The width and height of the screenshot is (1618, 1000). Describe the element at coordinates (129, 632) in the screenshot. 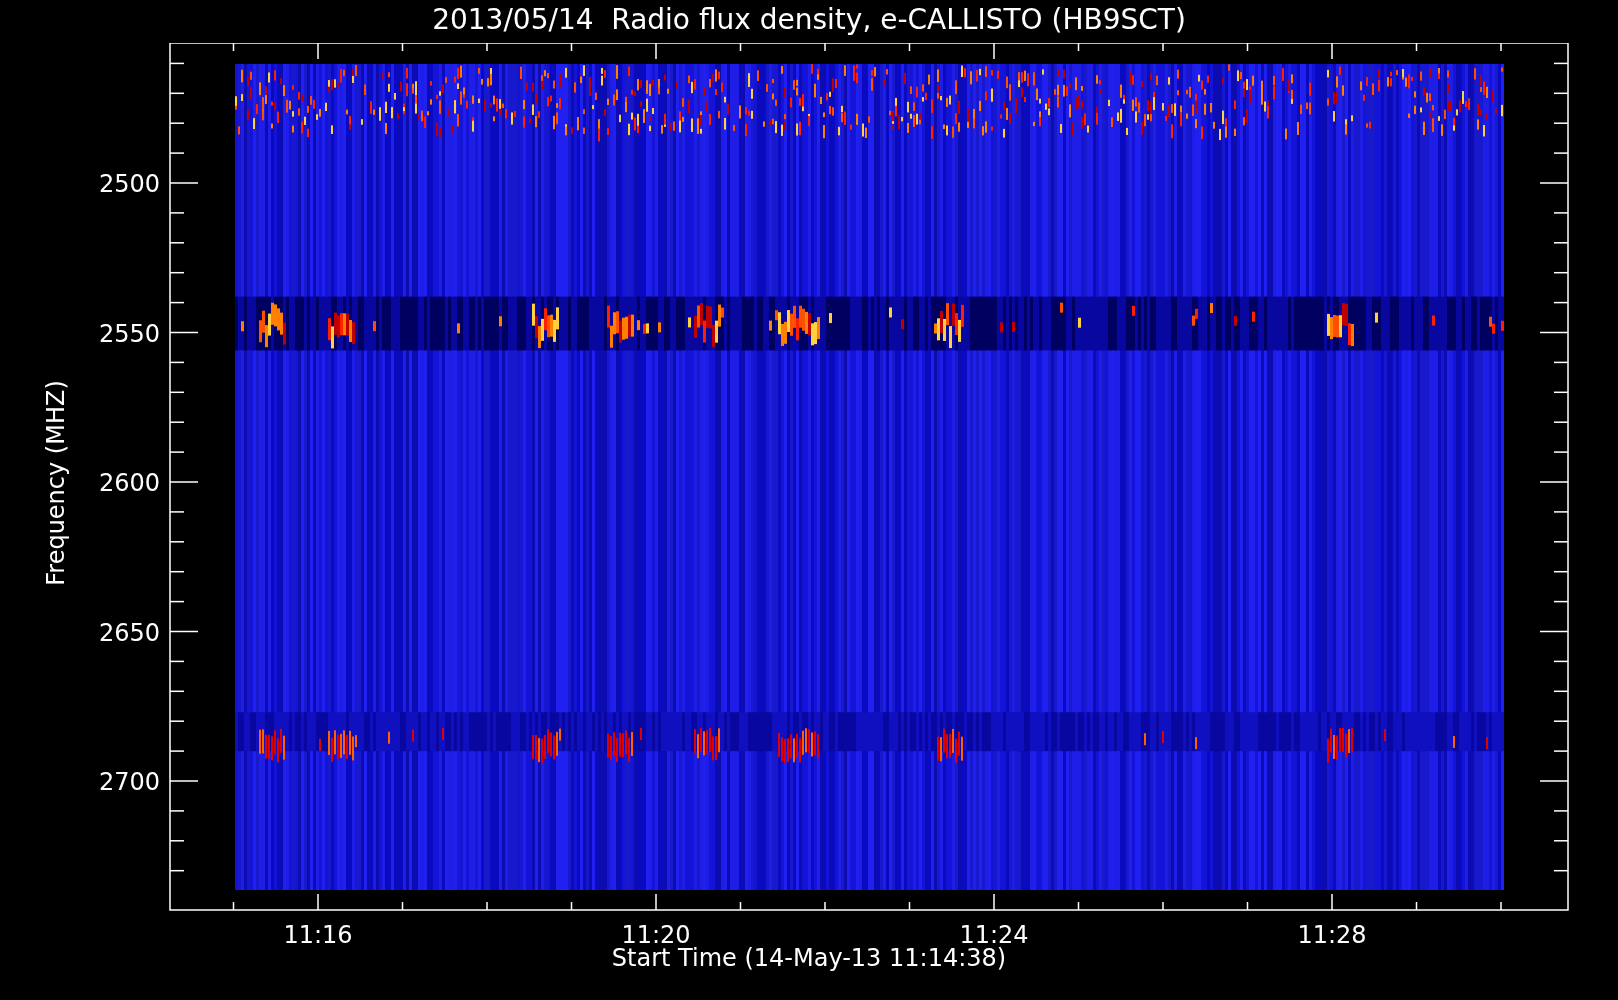

I see `y-tick-label: 2650` at that location.